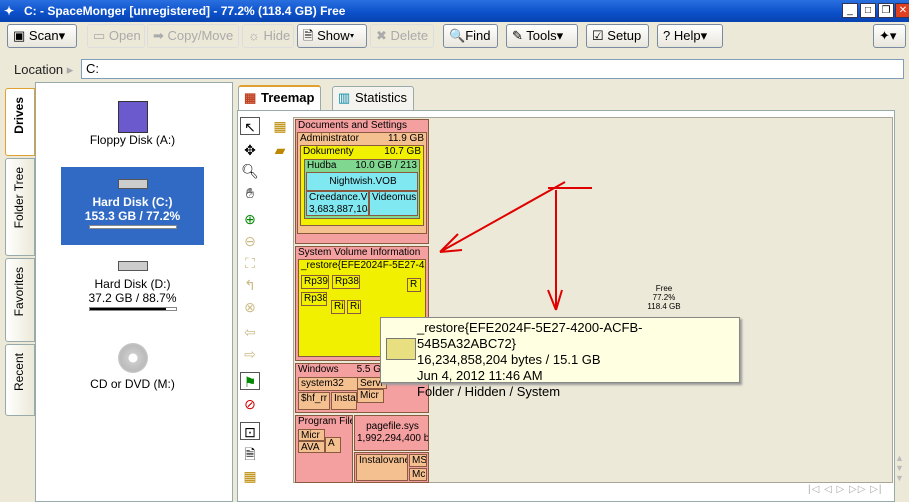  What do you see at coordinates (401, 349) in the screenshot?
I see `folder-icon` at bounding box center [401, 349].